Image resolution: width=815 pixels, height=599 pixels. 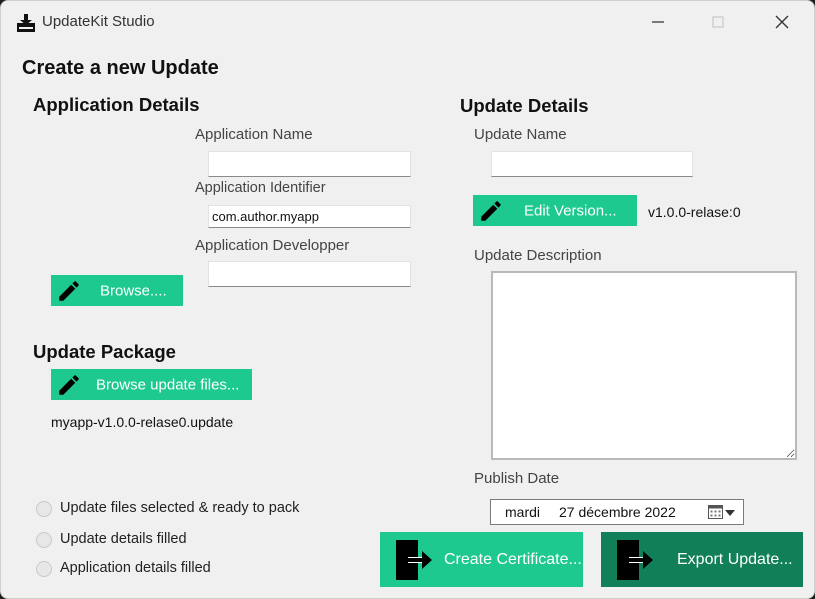 What do you see at coordinates (260, 188) in the screenshot?
I see `app-identifier-label: Application Identifier` at bounding box center [260, 188].